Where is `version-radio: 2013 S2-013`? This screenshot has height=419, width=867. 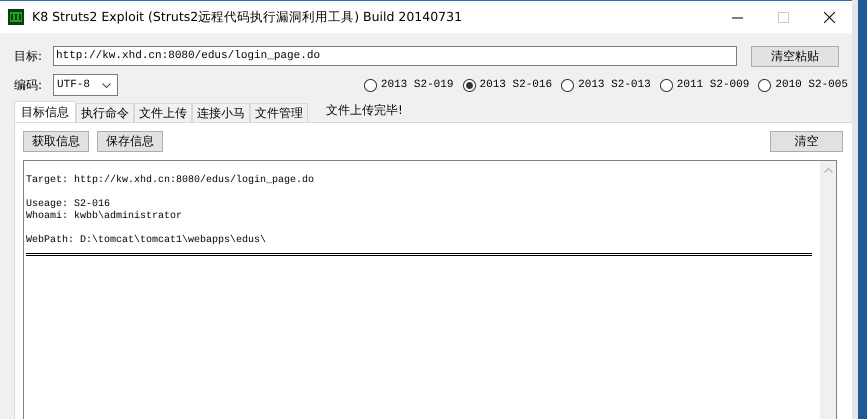
version-radio: 2013 S2-013 is located at coordinates (606, 85).